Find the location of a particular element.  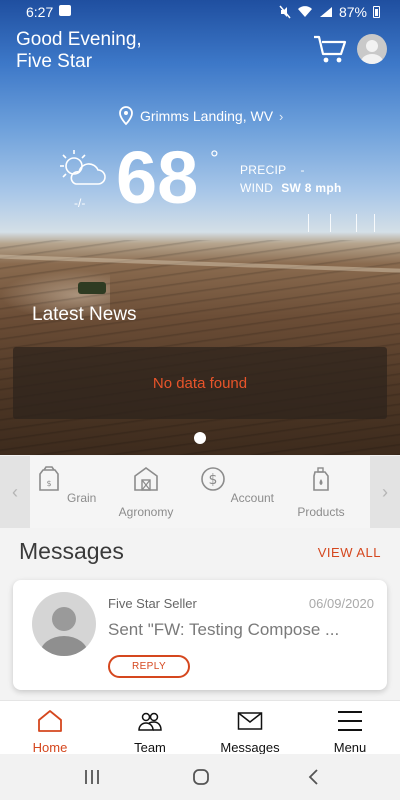

carousel-dot is located at coordinates (200, 438).